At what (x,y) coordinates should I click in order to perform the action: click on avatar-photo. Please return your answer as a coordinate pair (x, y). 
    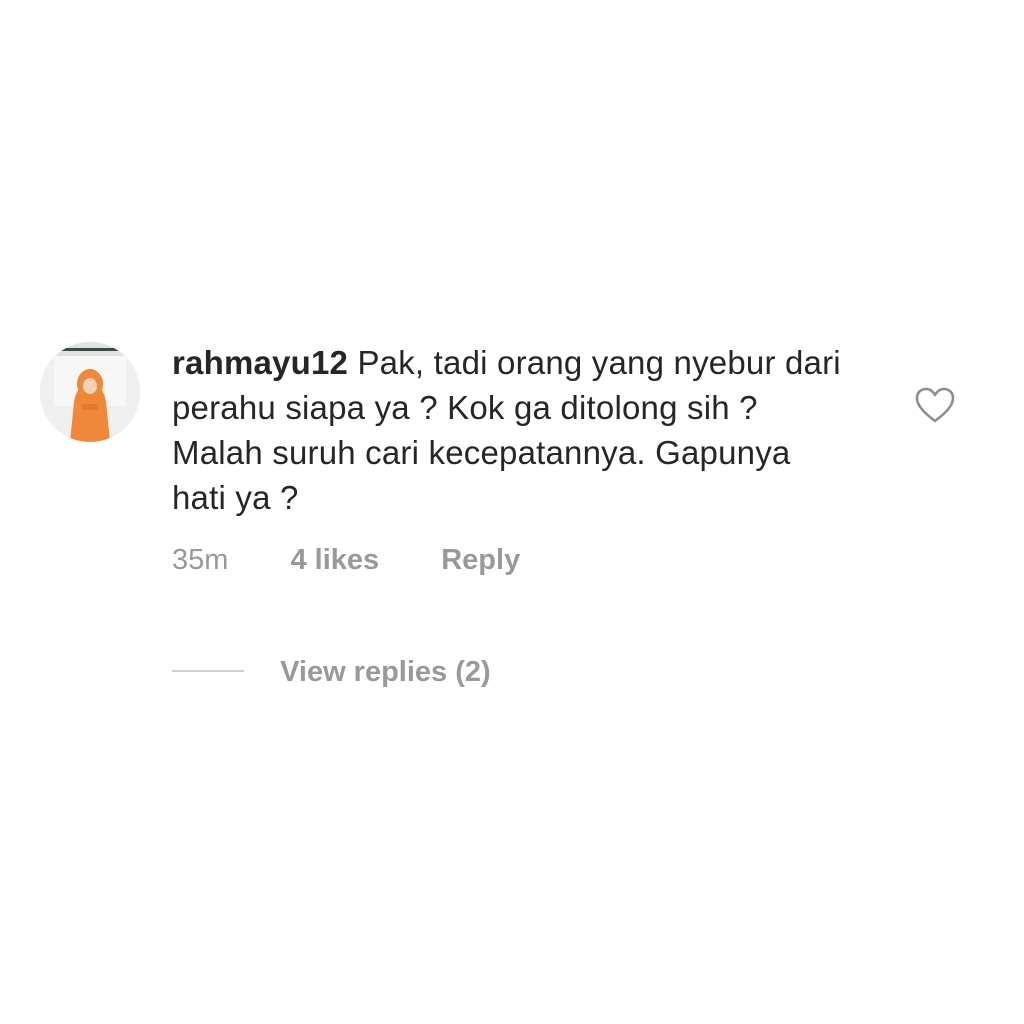
    Looking at the image, I should click on (90, 392).